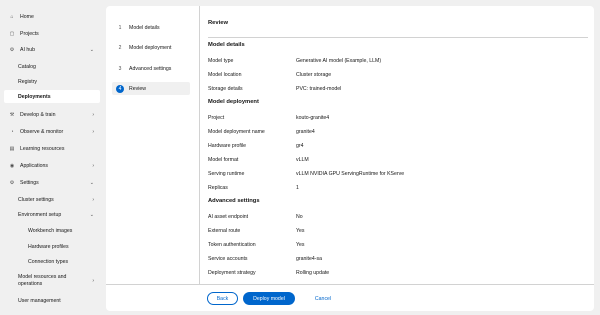 This screenshot has height=315, width=600. What do you see at coordinates (34, 96) in the screenshot?
I see `nav-label: Deployments` at bounding box center [34, 96].